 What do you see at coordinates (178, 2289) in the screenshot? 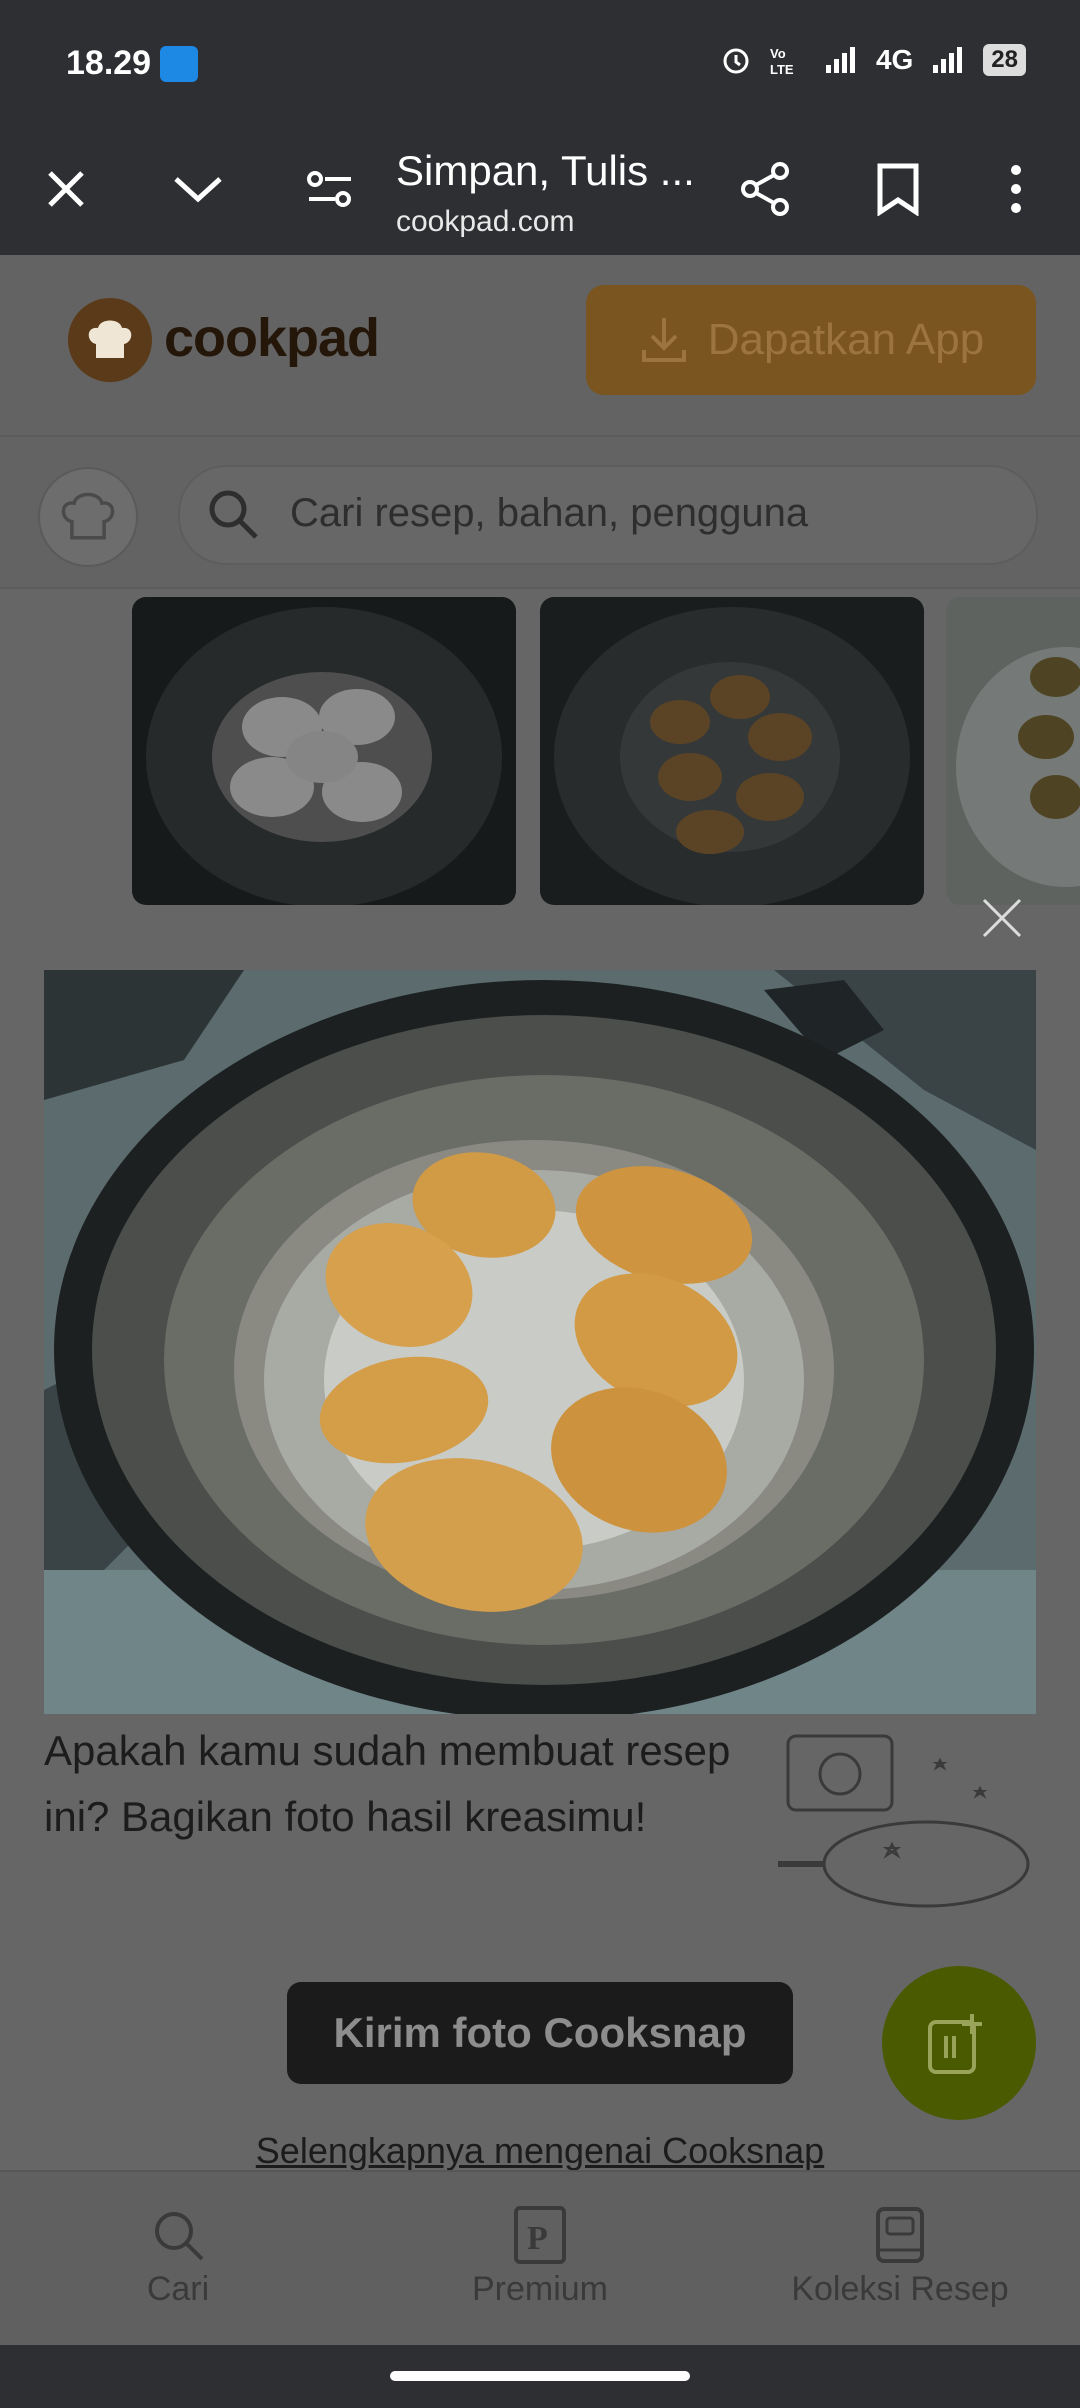
I see `nav-search-label: Cari` at bounding box center [178, 2289].